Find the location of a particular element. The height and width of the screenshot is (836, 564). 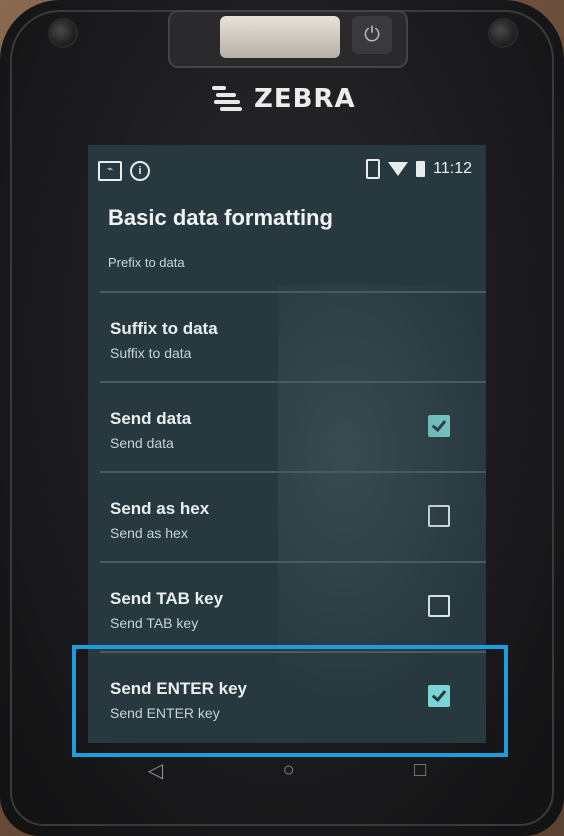

setting-title: Send TAB key is located at coordinates (167, 598).